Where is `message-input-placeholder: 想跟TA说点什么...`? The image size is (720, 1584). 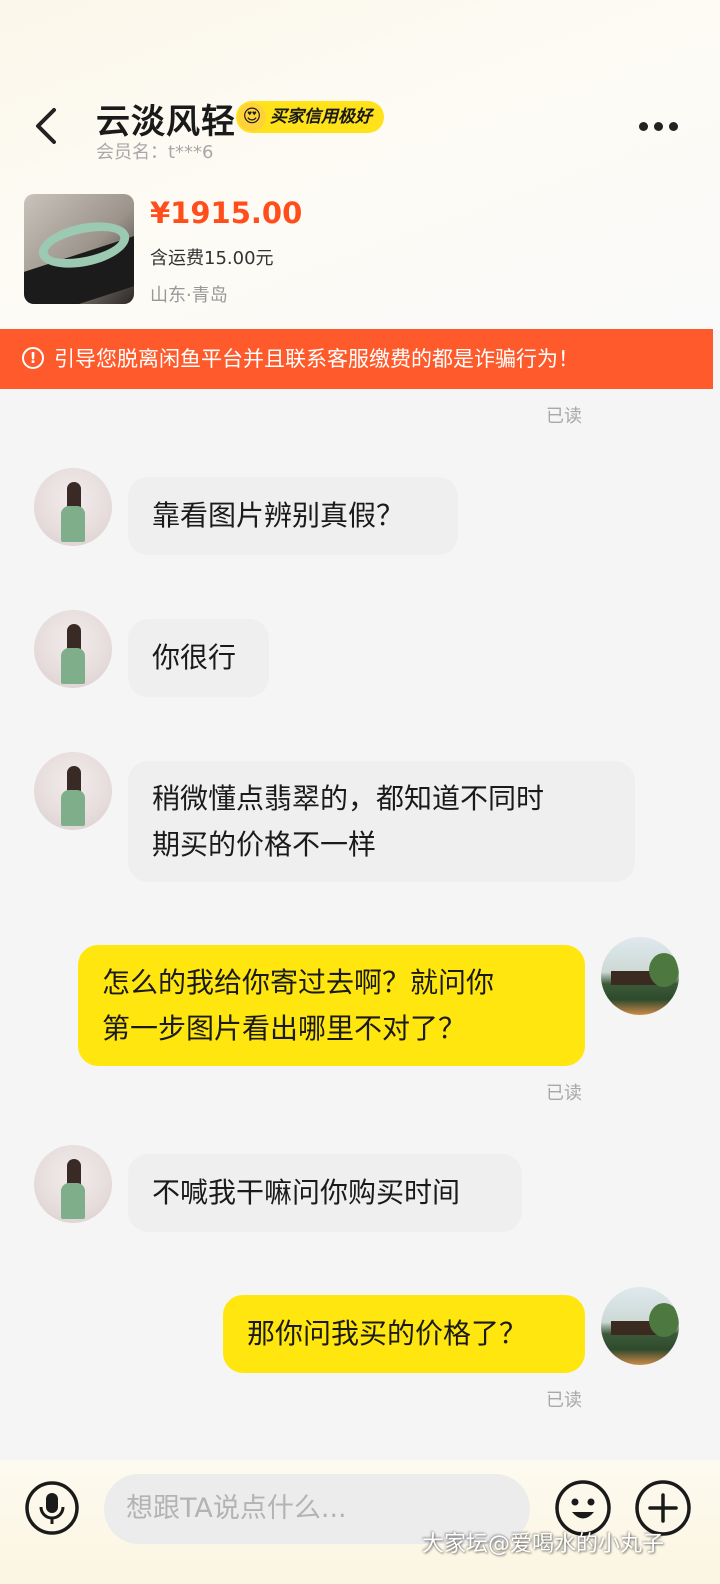 message-input-placeholder: 想跟TA说点什么... is located at coordinates (236, 1508).